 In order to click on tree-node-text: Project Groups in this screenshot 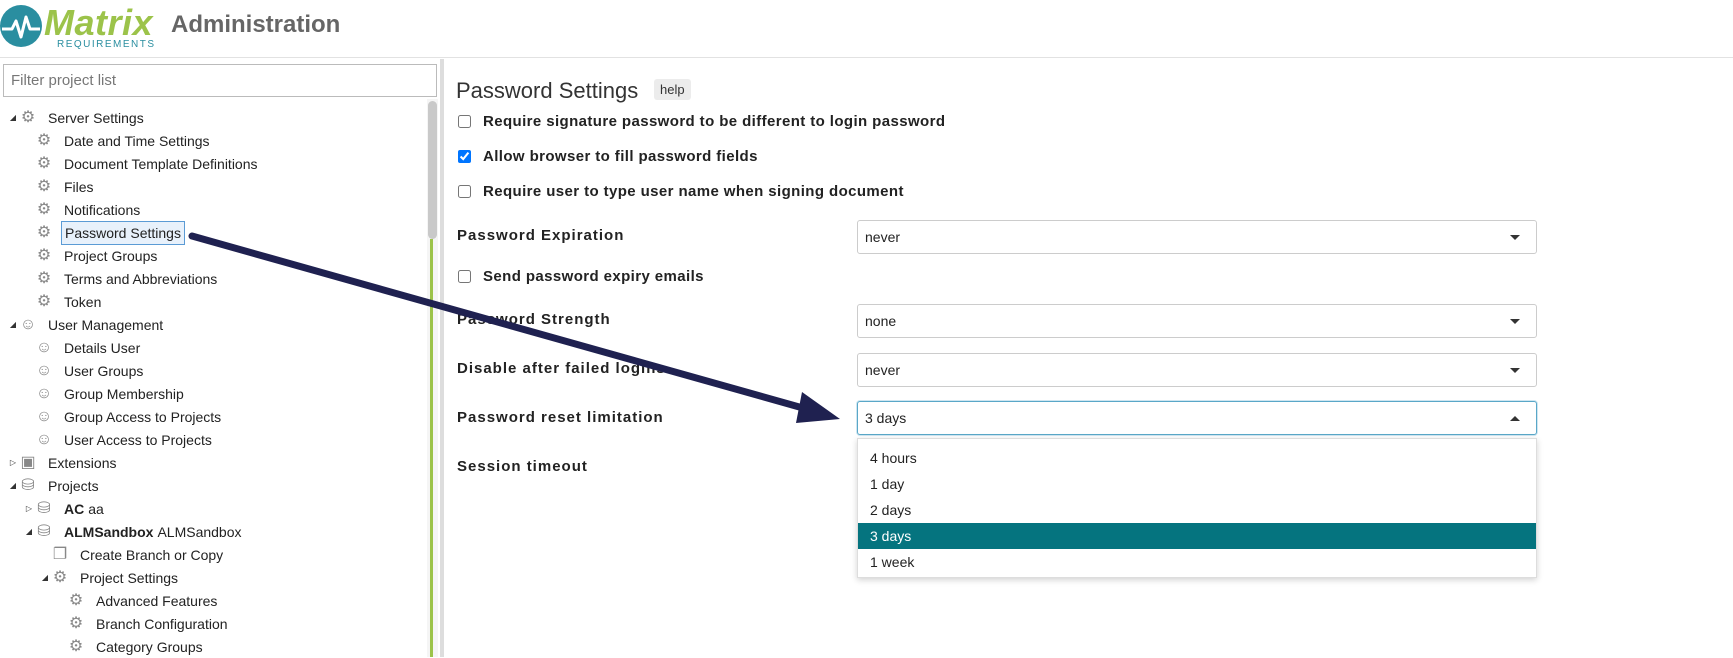, I will do `click(111, 256)`.